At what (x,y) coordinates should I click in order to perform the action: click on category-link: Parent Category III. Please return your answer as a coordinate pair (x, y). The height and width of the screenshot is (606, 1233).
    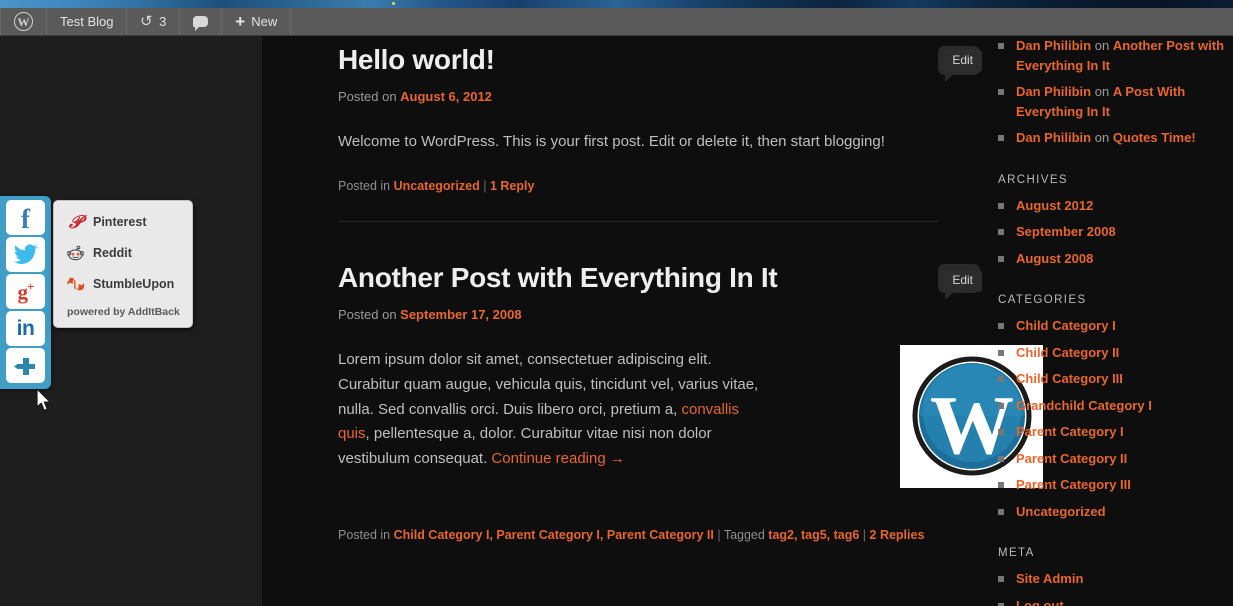
    Looking at the image, I should click on (1073, 484).